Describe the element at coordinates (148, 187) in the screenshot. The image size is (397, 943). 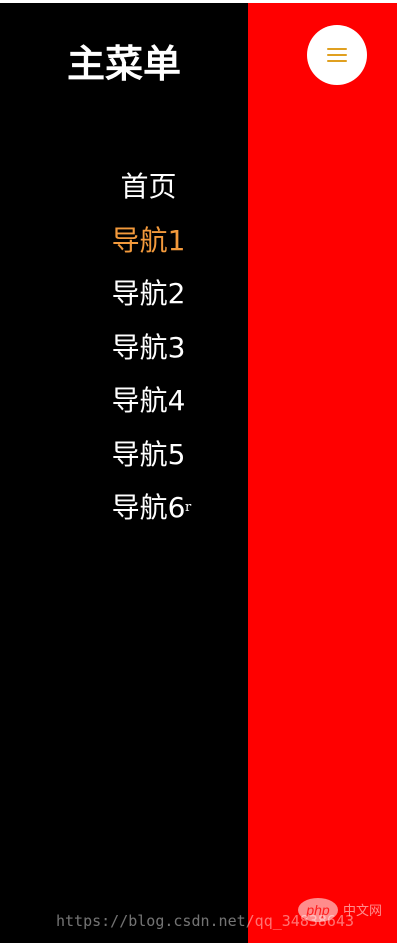
I see `nav-item-home: 首页` at that location.